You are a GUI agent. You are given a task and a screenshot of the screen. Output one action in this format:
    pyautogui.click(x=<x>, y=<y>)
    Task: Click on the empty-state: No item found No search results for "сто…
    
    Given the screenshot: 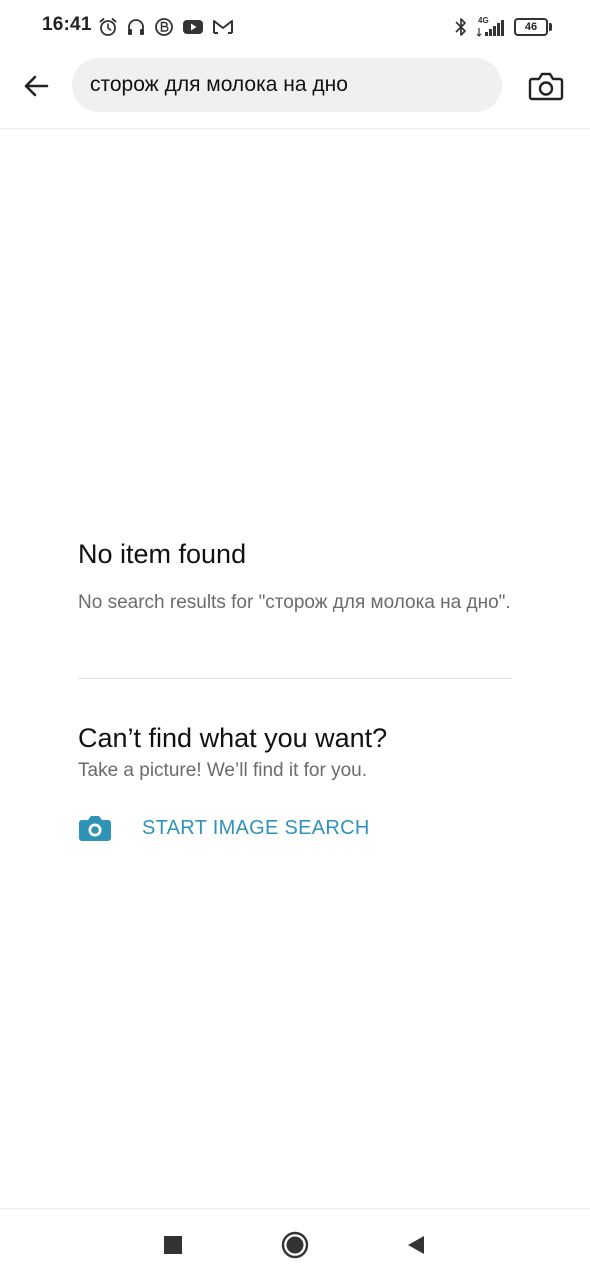 What is the action you would take?
    pyautogui.click(x=295, y=576)
    